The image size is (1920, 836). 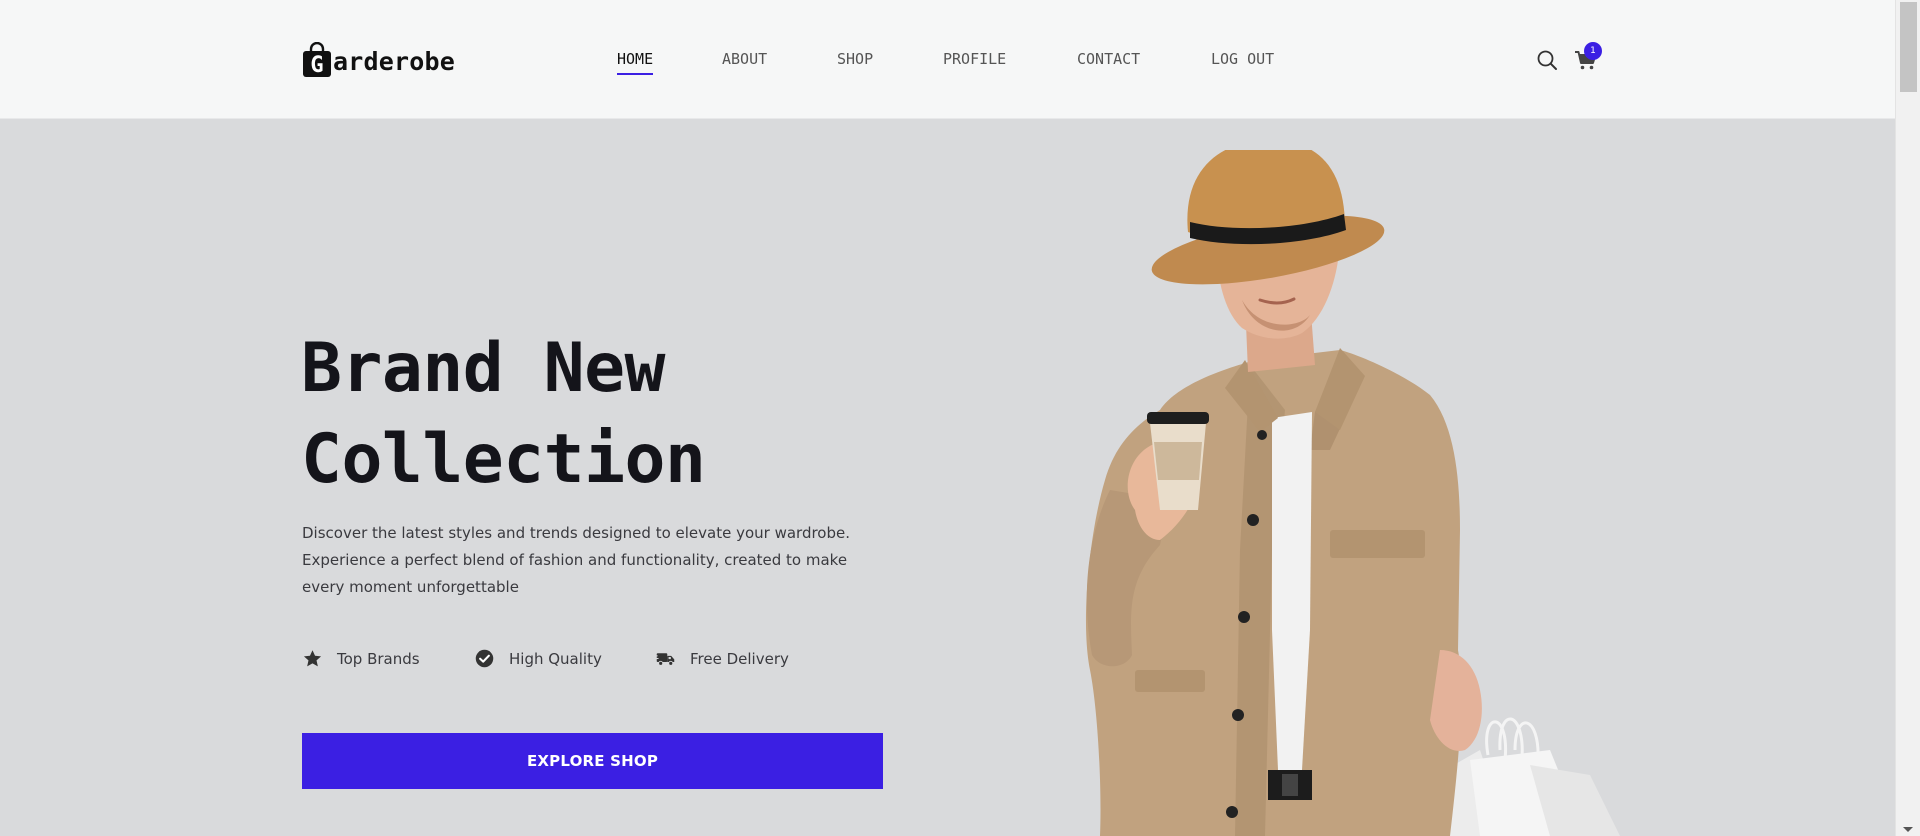 I want to click on explore-shop-button: EXPLORE SHOP, so click(x=592, y=761).